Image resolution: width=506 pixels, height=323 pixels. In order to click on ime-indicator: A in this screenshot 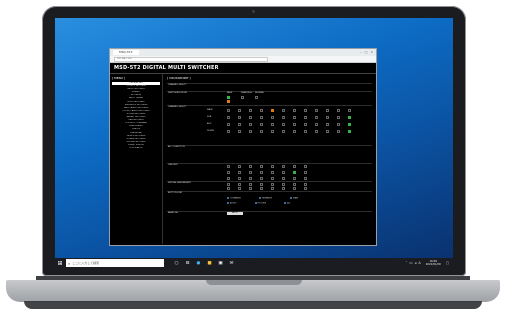, I will do `click(419, 263)`.